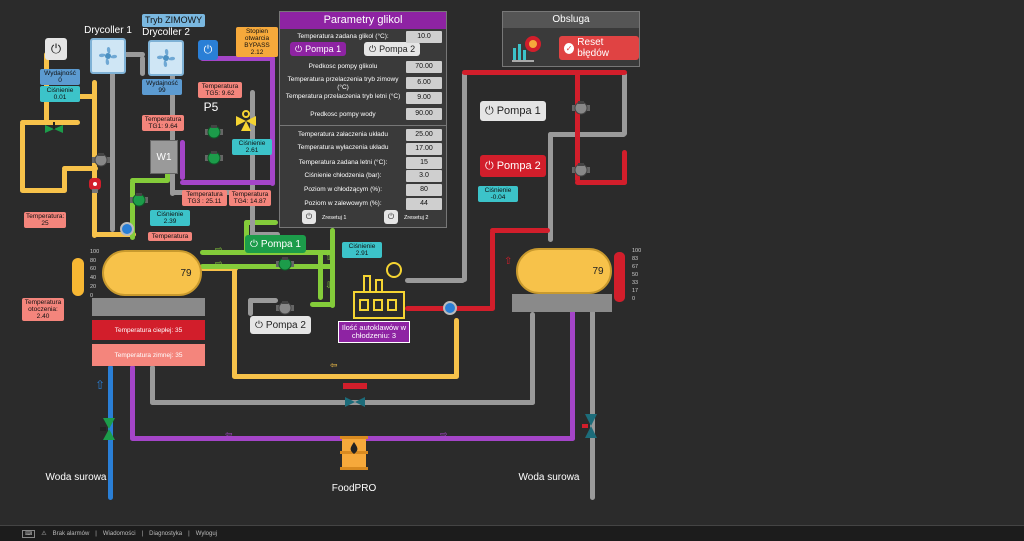 The height and width of the screenshot is (541, 1024). Describe the element at coordinates (343, 162) in the screenshot. I see `param-label: Temperatura zadana letni (°C):` at that location.